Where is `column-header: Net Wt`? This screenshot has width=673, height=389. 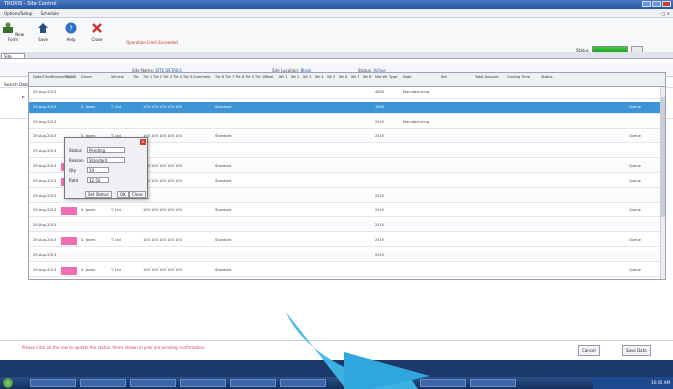
column-header: Net Wt is located at coordinates (381, 77).